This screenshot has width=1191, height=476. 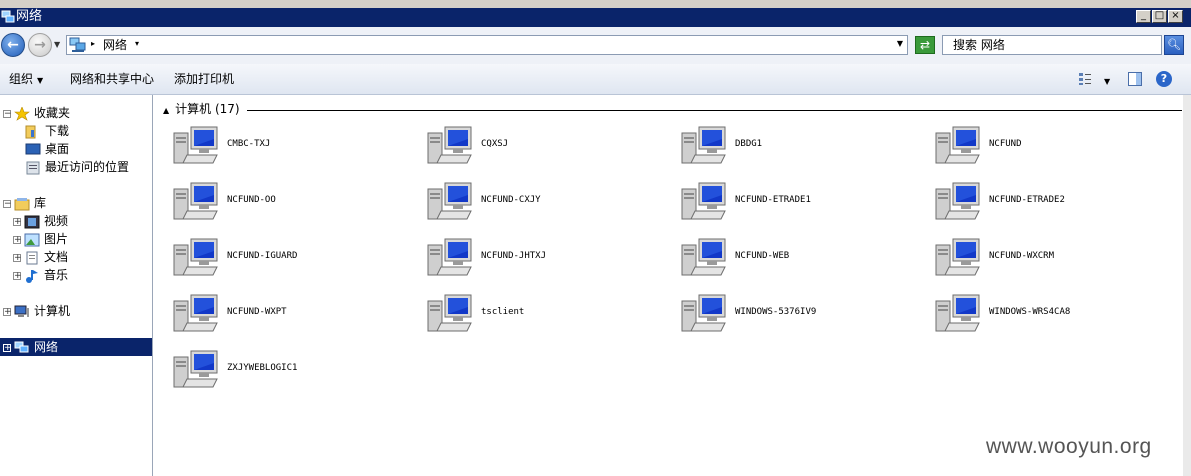 I want to click on nav-computer: + 计算机, so click(x=36, y=311).